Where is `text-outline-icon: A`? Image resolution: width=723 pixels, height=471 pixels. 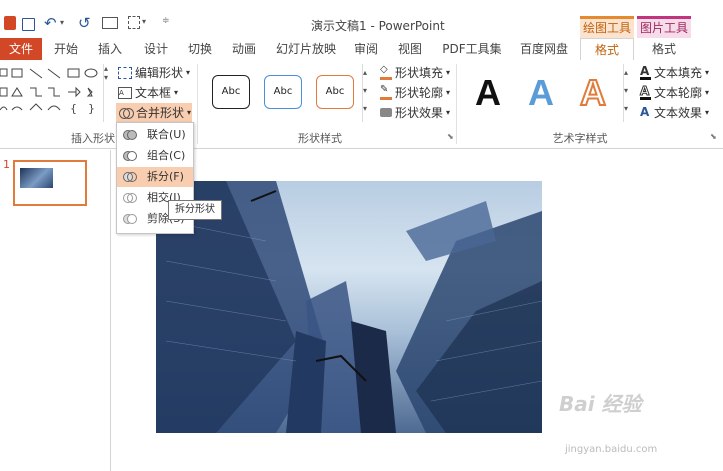 text-outline-icon: A is located at coordinates (645, 91).